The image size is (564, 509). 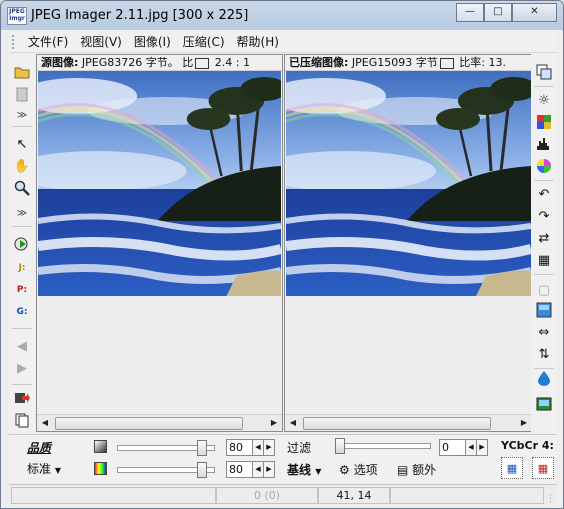 I want to click on extra-button: ▤ 额外, so click(x=416, y=469).